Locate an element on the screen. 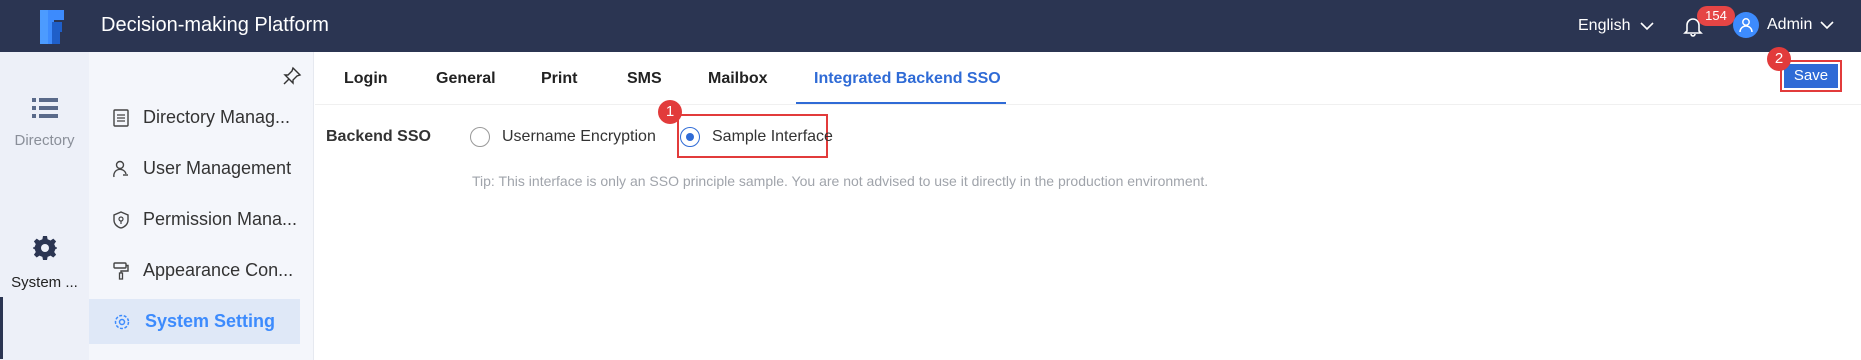 Image resolution: width=1861 pixels, height=360 pixels. radio-sample-interface: Sample Interface is located at coordinates (756, 137).